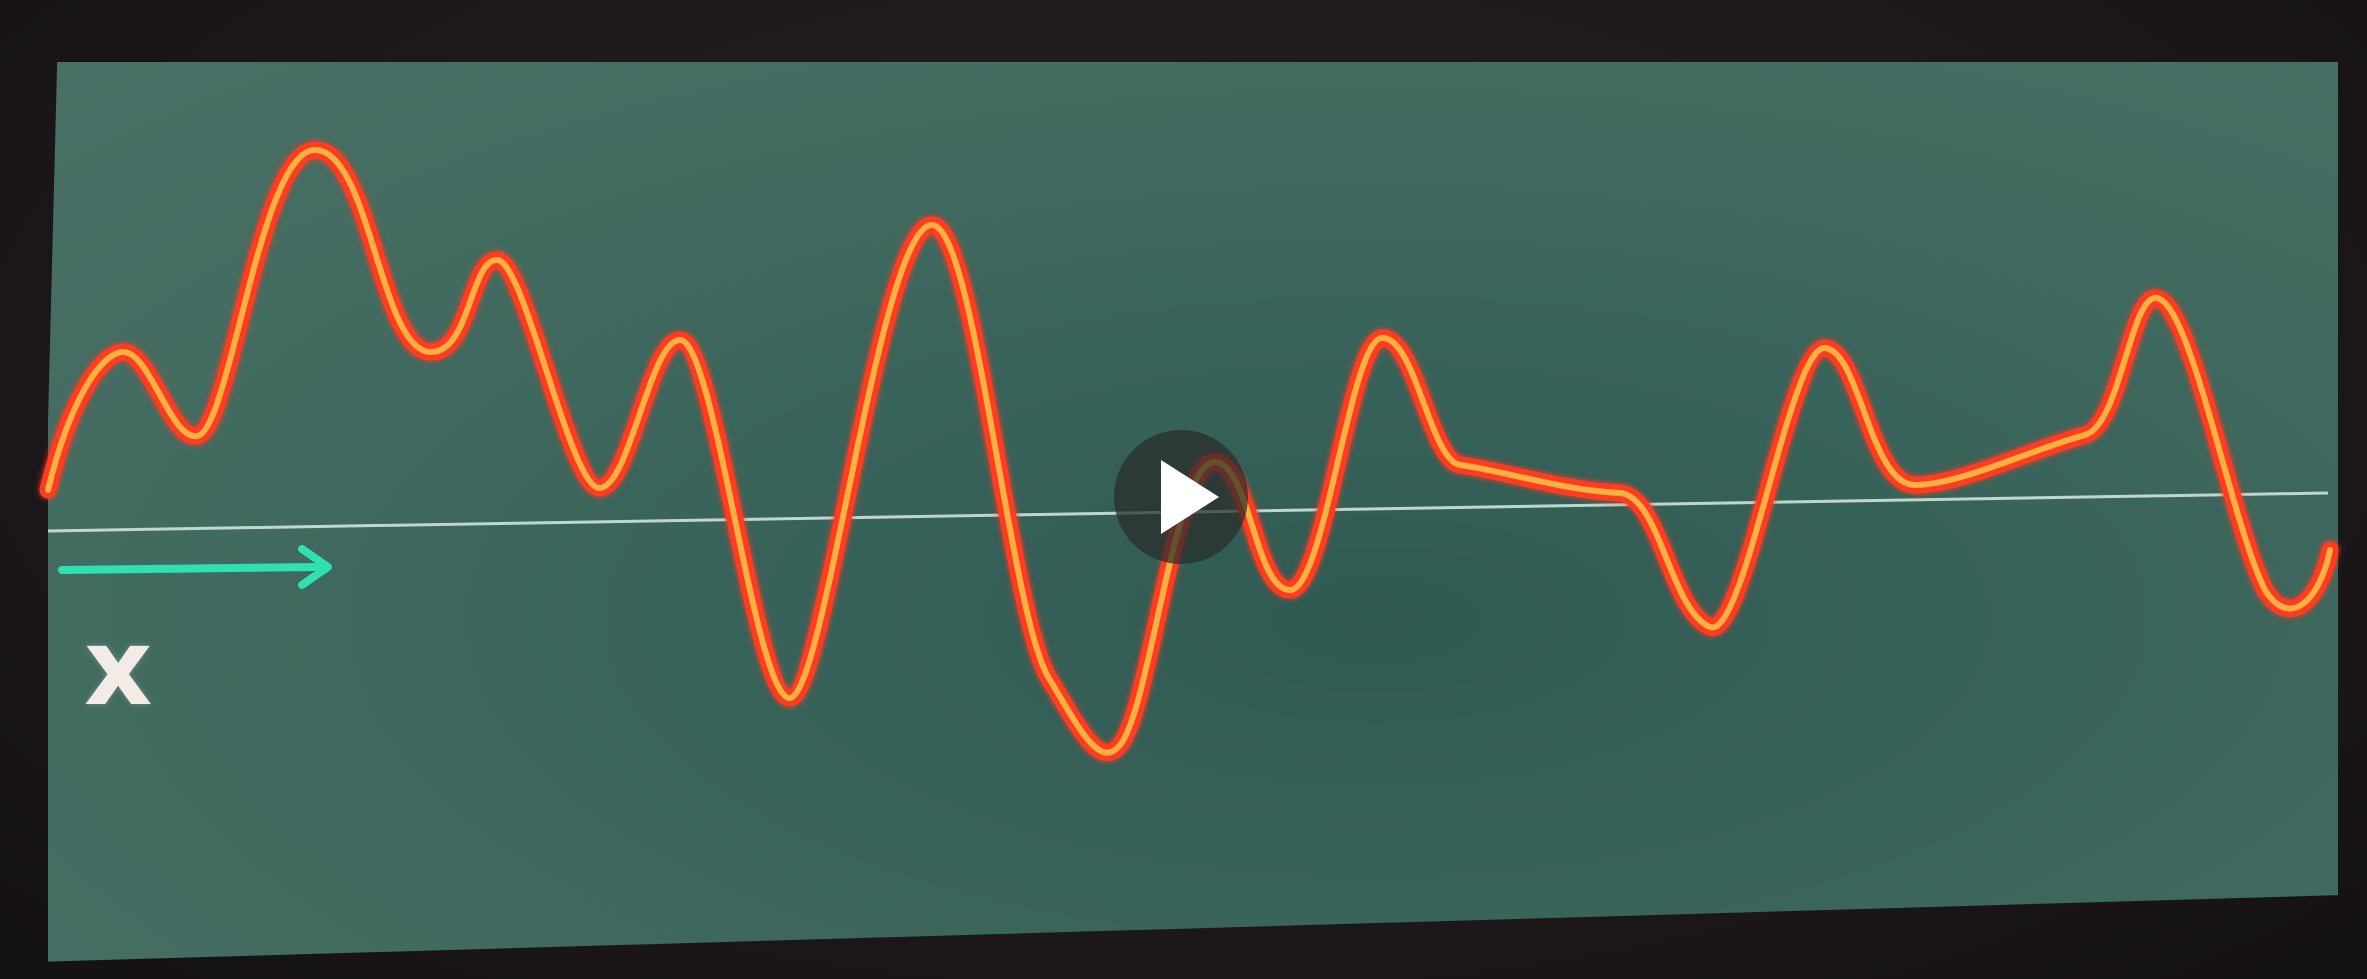 This screenshot has height=979, width=2367. Describe the element at coordinates (195, 567) in the screenshot. I see `right-arrow-icon` at that location.